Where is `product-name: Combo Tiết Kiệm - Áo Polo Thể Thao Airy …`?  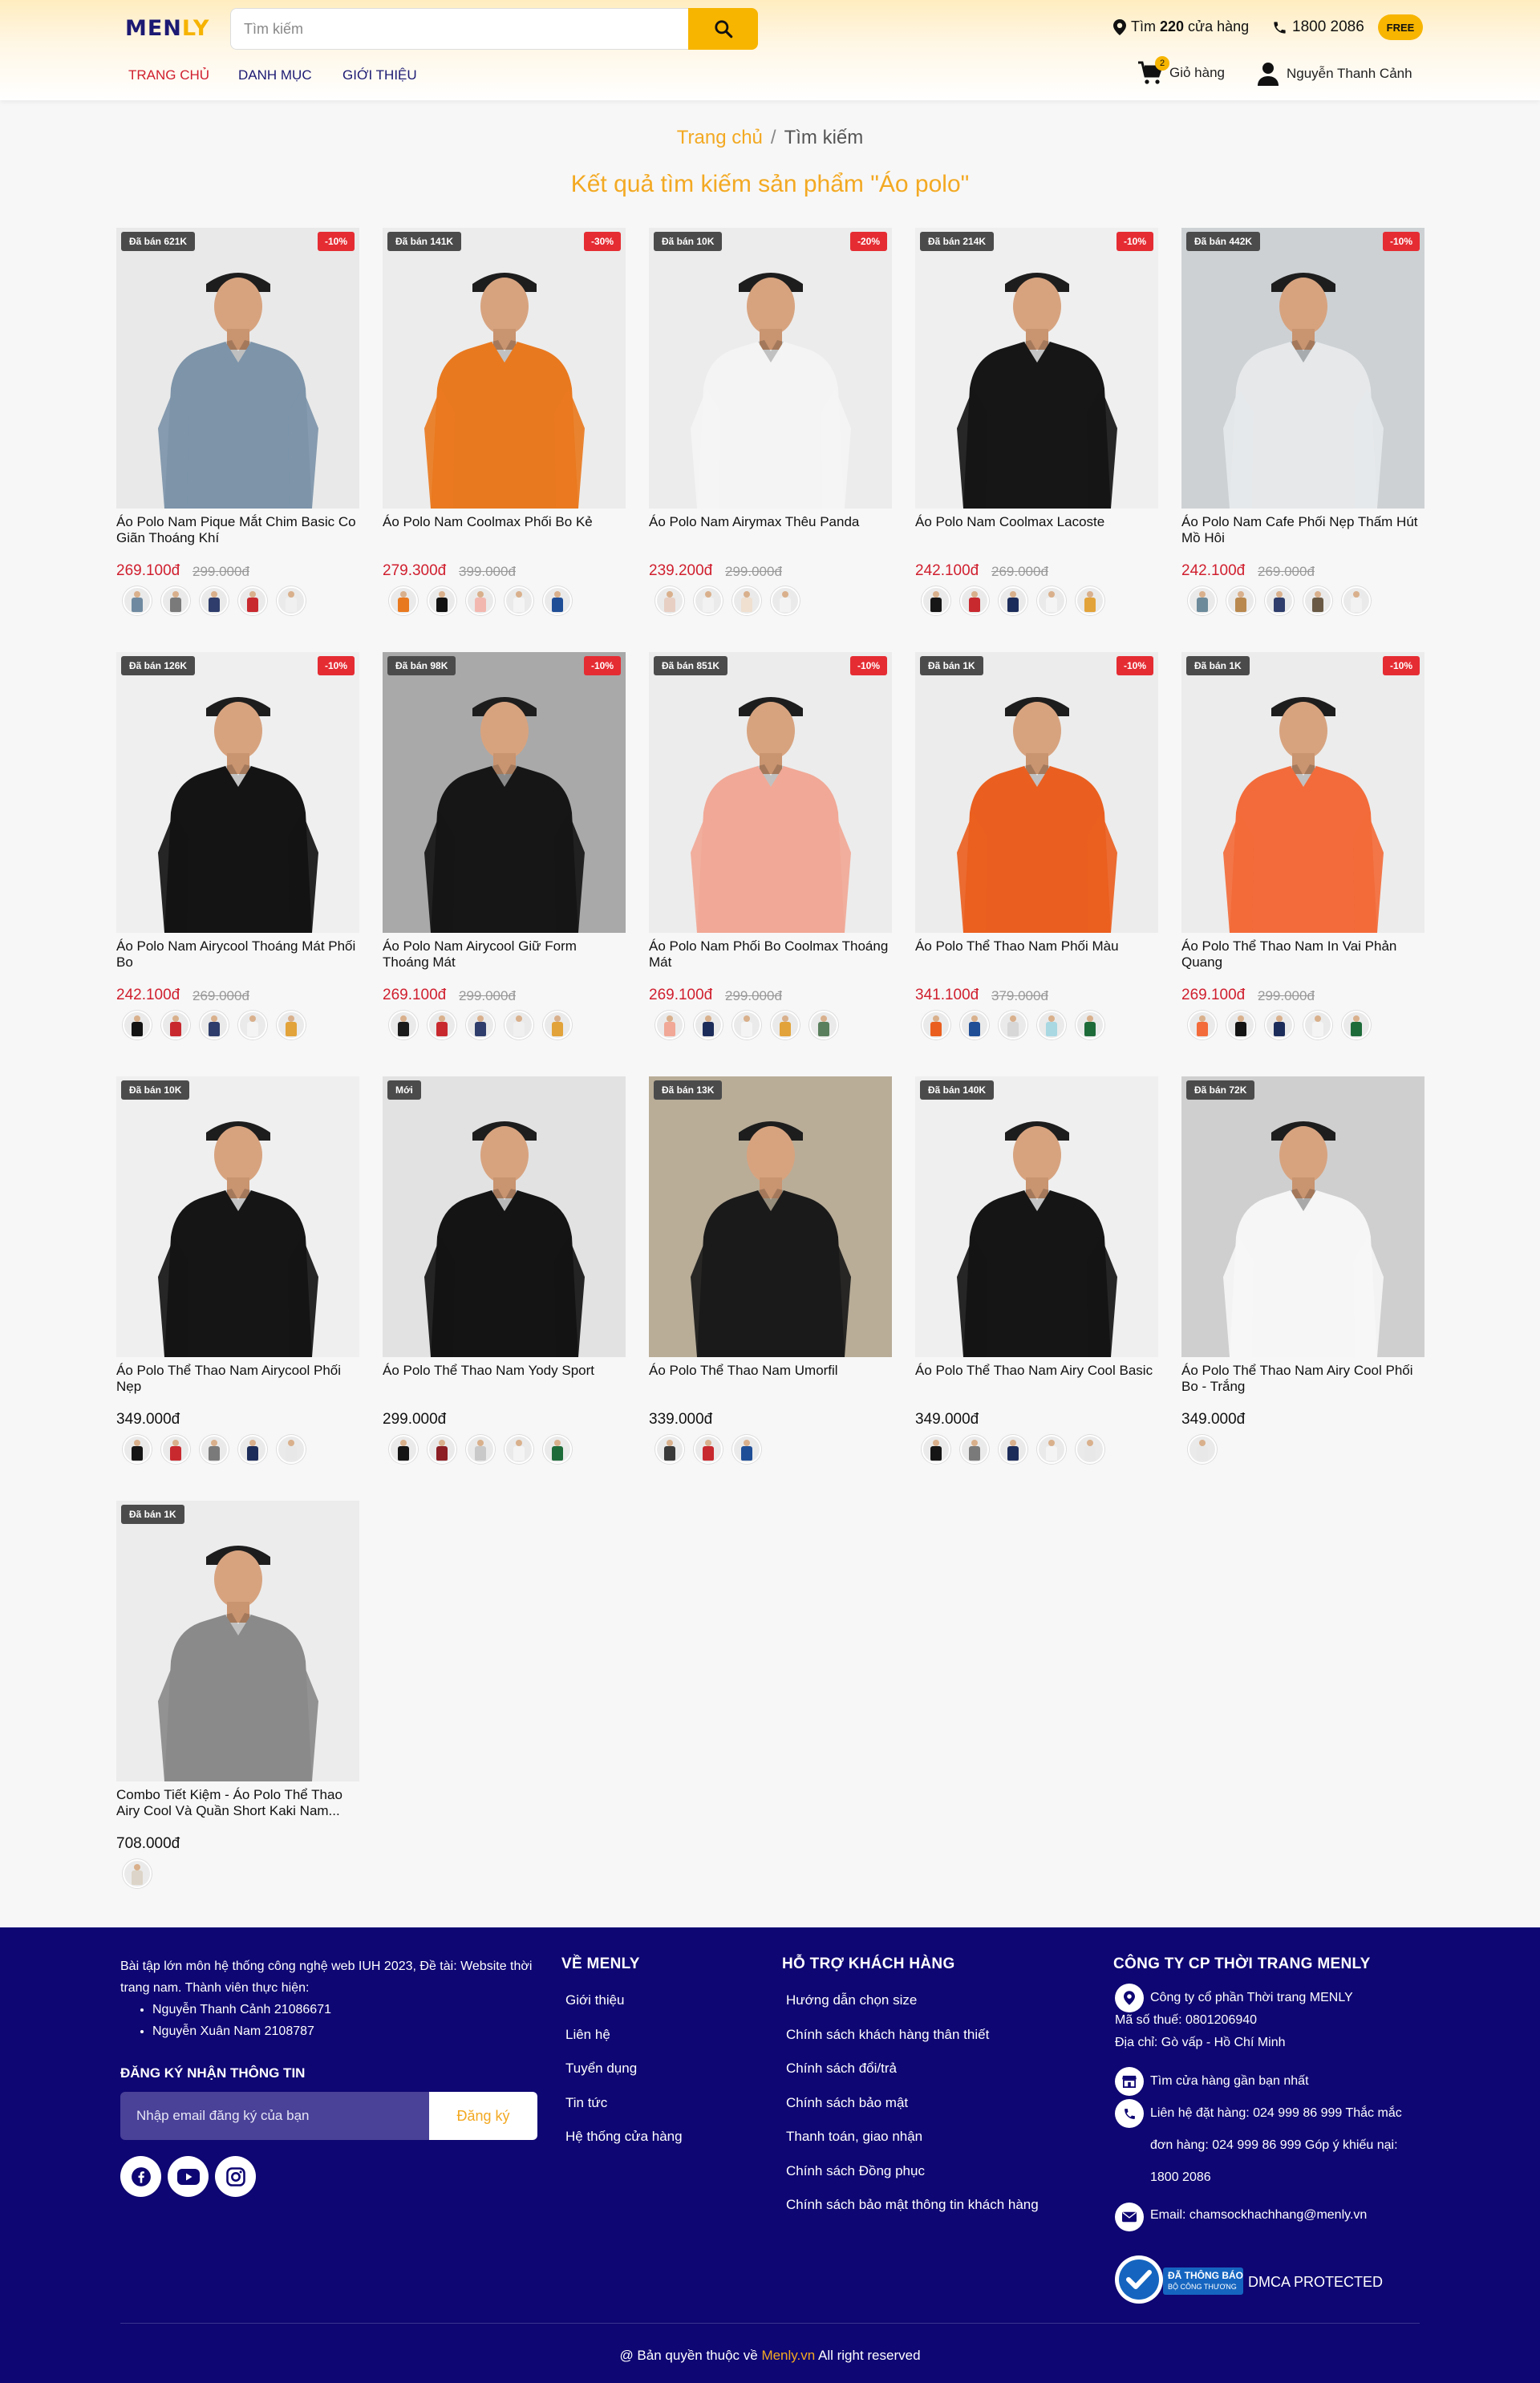 product-name: Combo Tiết Kiệm - Áo Polo Thể Thao Airy … is located at coordinates (237, 1803).